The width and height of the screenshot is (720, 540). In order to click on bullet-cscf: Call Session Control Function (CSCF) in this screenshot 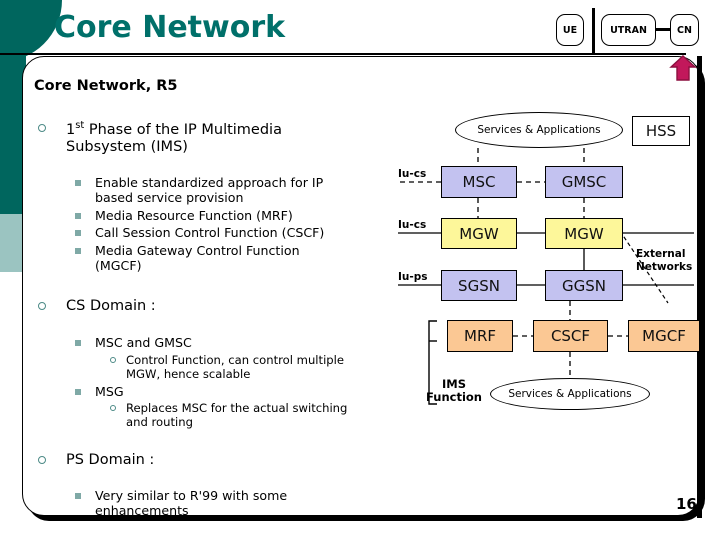, I will do `click(240, 232)`.